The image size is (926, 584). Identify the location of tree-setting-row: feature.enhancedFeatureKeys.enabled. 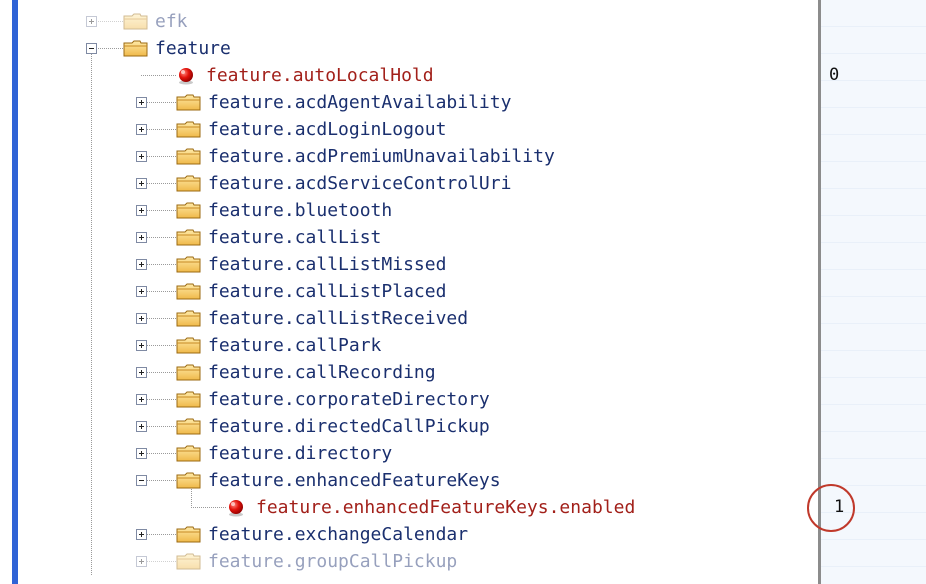
(418, 507).